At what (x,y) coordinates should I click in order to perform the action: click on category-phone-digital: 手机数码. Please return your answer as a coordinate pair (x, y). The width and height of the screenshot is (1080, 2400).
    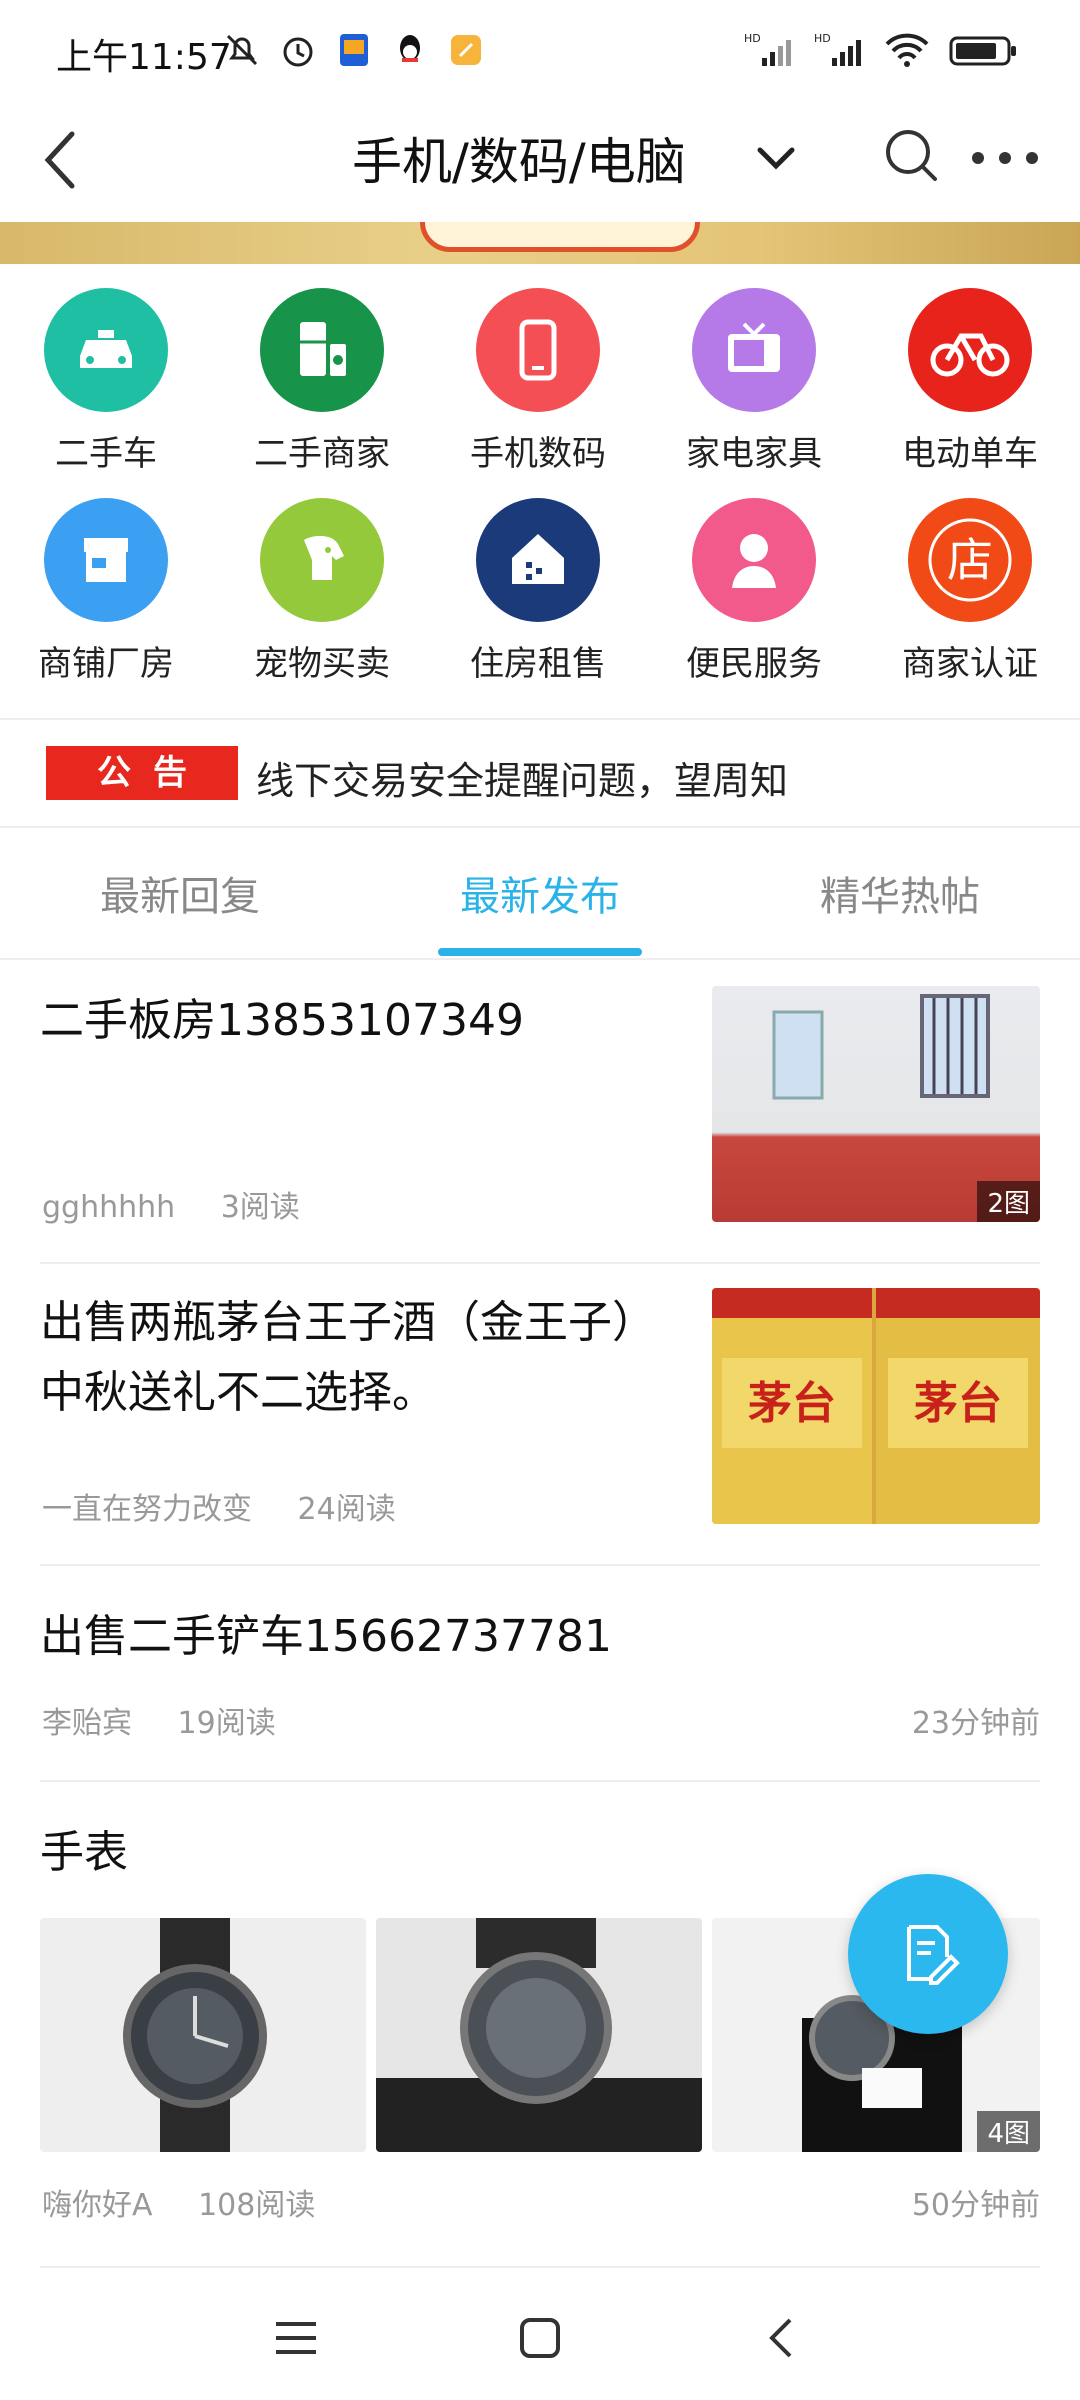
    Looking at the image, I should click on (538, 372).